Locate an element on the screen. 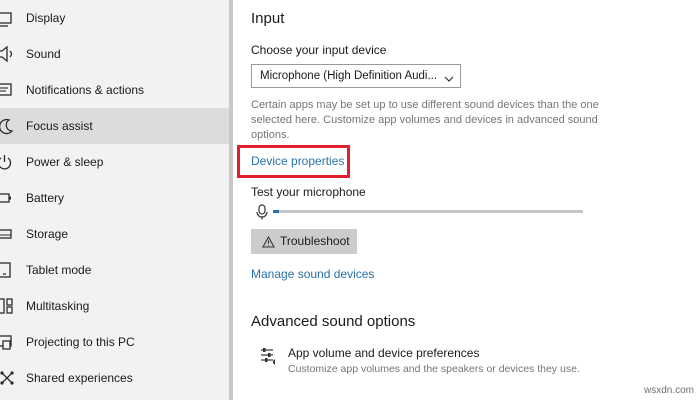  sidebar-item-display: Display is located at coordinates (115, 18).